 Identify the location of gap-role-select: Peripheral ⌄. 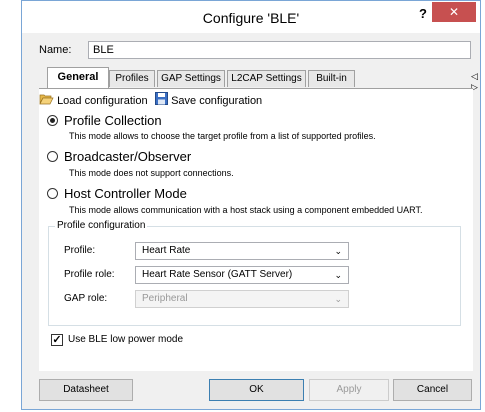
(242, 299).